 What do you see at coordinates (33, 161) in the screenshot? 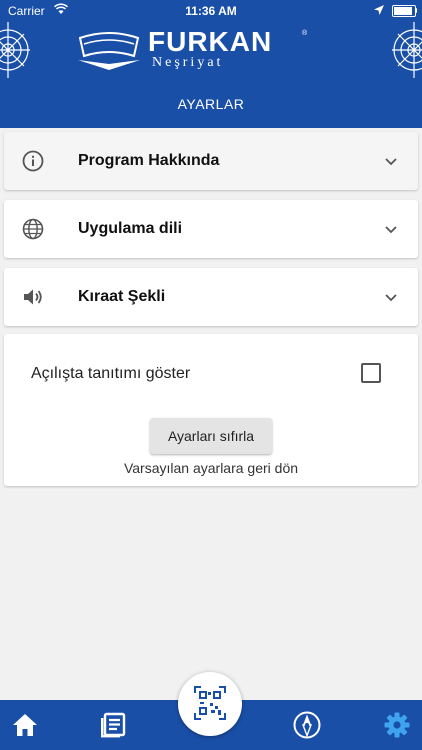
I see `info-icon` at bounding box center [33, 161].